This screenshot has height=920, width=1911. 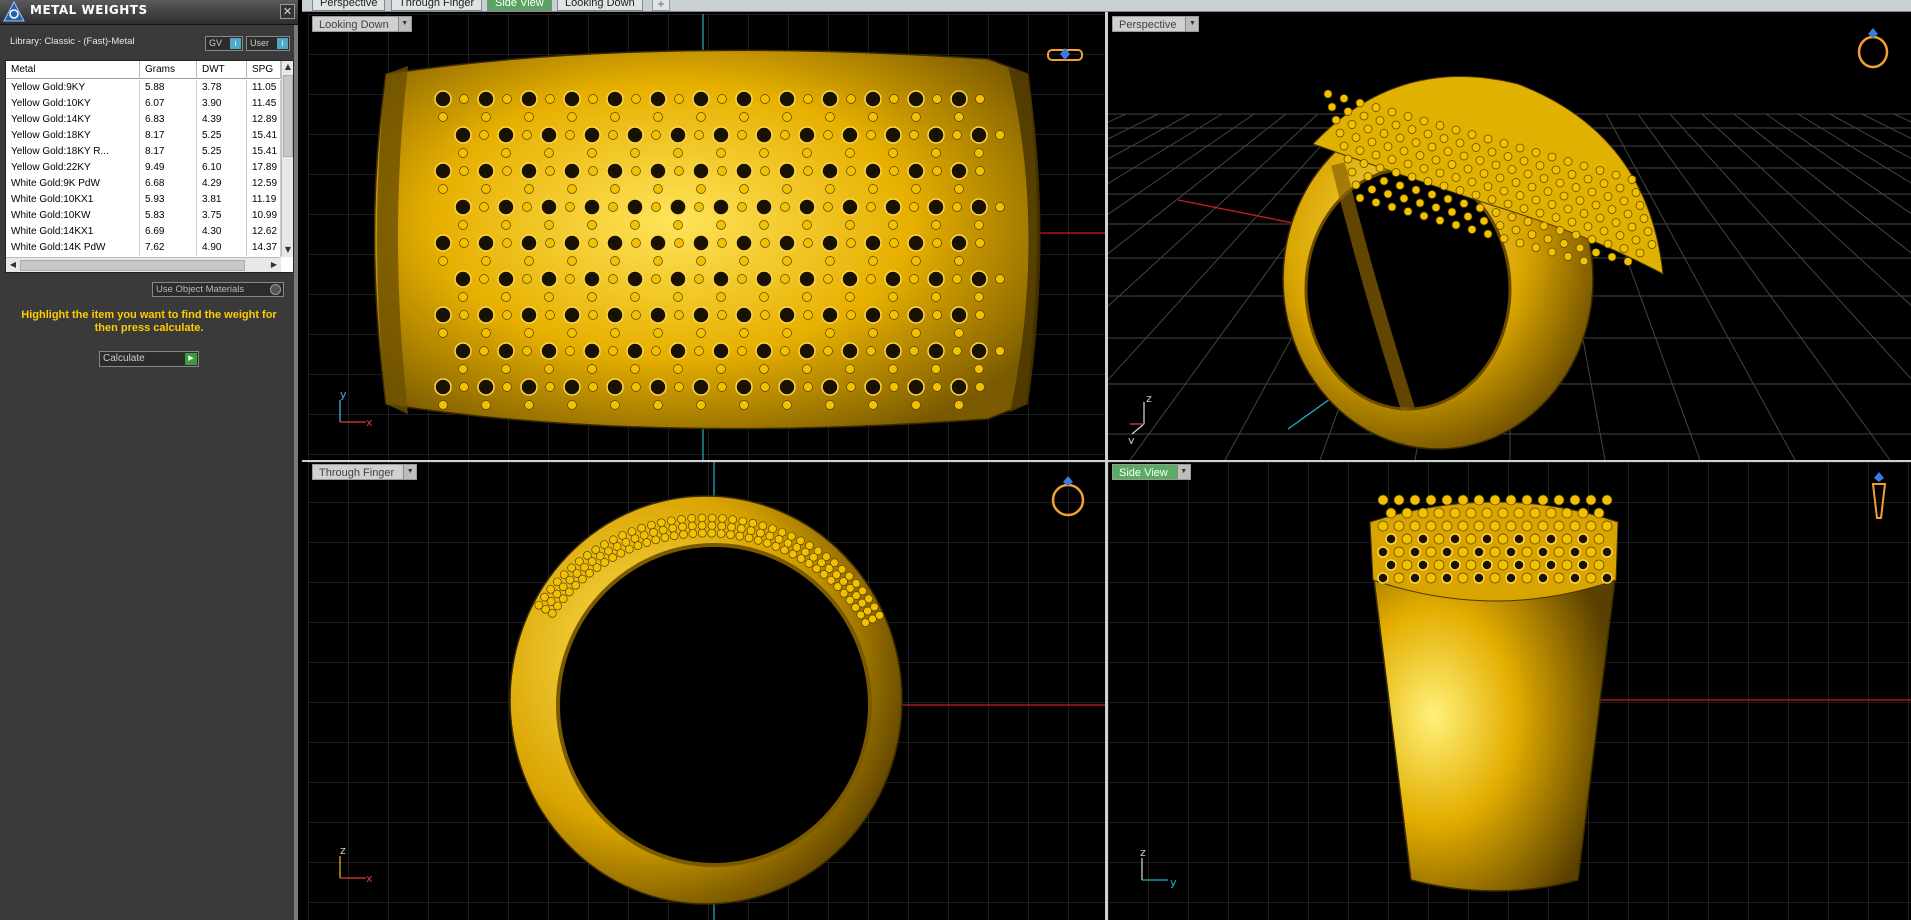 I want to click on add-tab-icon: +, so click(x=661, y=5).